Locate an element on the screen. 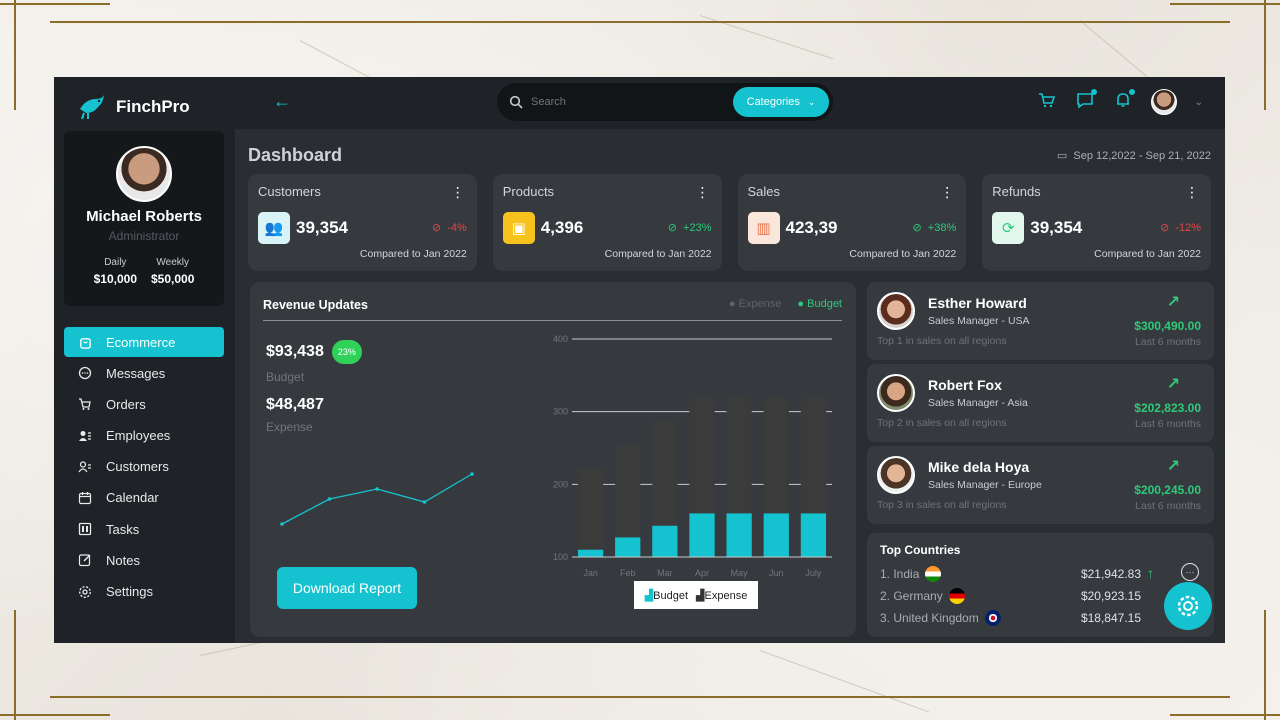  calendar-icon is located at coordinates (85, 498).